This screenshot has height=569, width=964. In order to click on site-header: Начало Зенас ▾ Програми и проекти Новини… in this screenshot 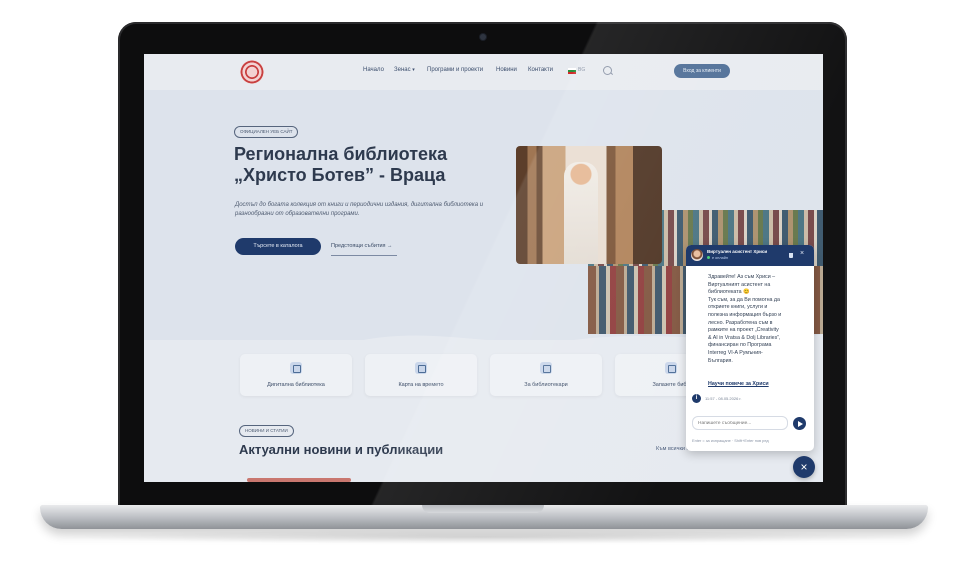, I will do `click(483, 72)`.